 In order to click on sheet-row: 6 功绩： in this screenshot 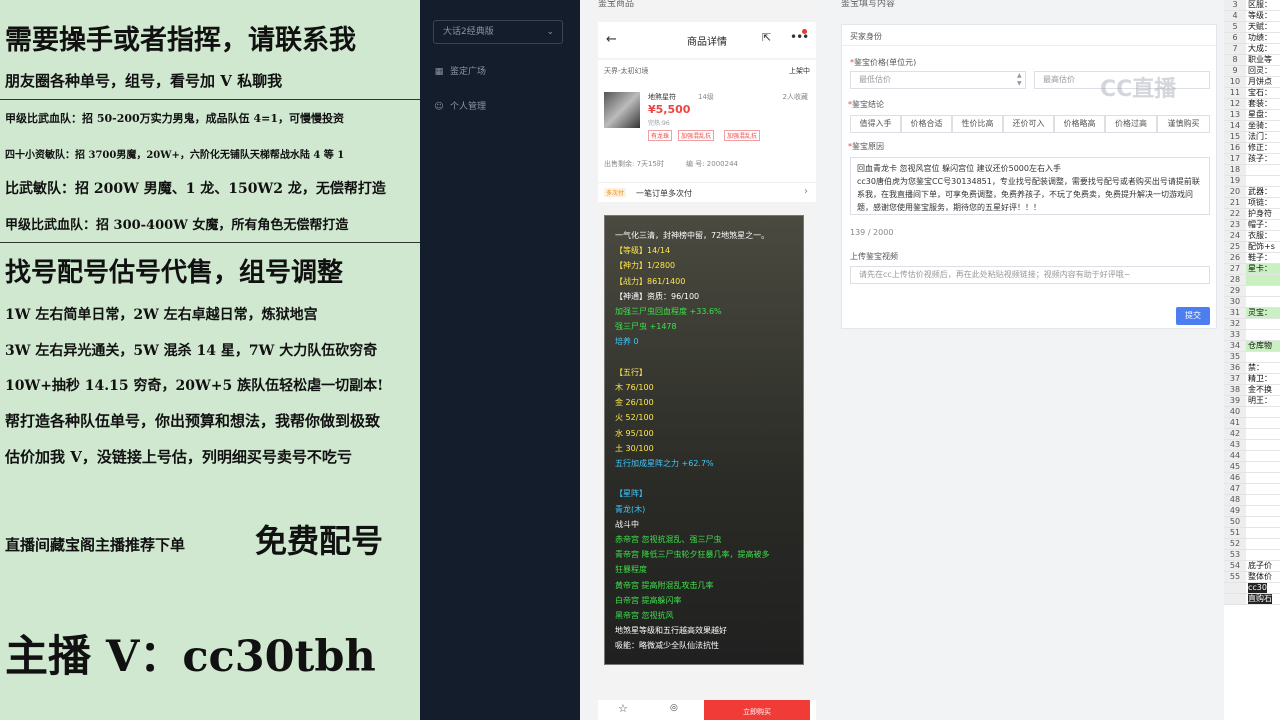, I will do `click(1252, 38)`.